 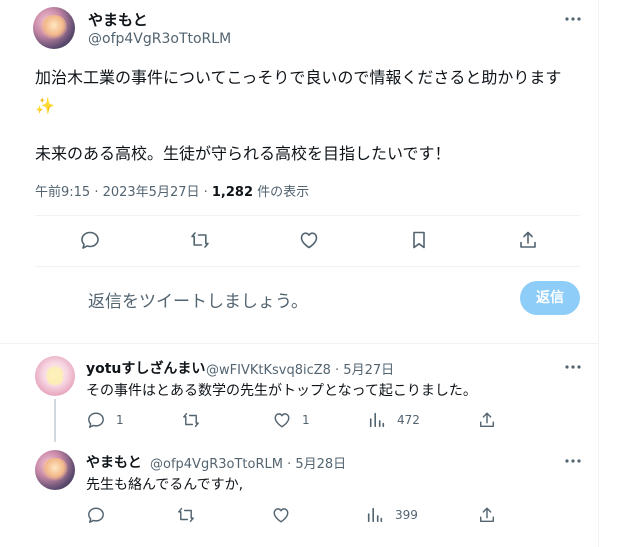 What do you see at coordinates (300, 368) in the screenshot?
I see `handle: @wFIVKtKsvq8icZ8 · 5月27日` at bounding box center [300, 368].